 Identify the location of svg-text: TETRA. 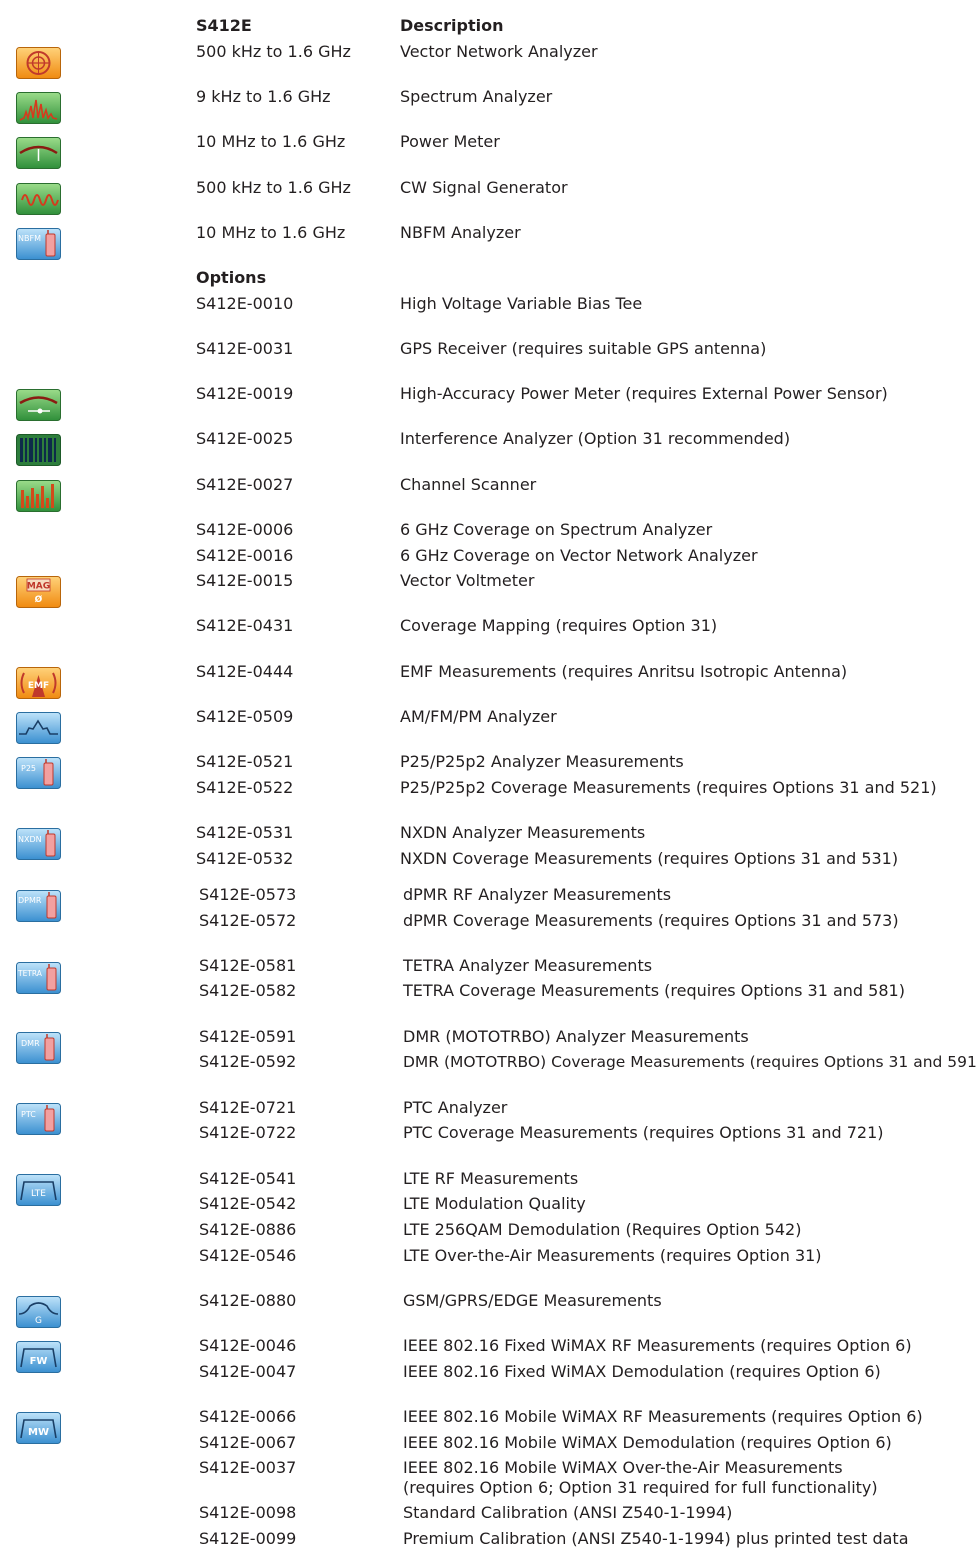
(30, 973).